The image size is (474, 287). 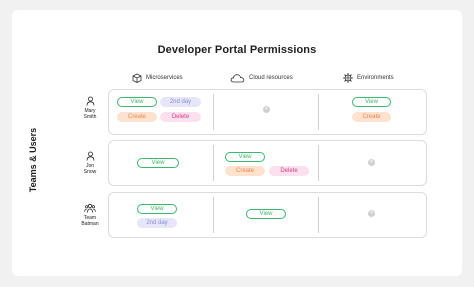 What do you see at coordinates (90, 208) in the screenshot?
I see `team-icon` at bounding box center [90, 208].